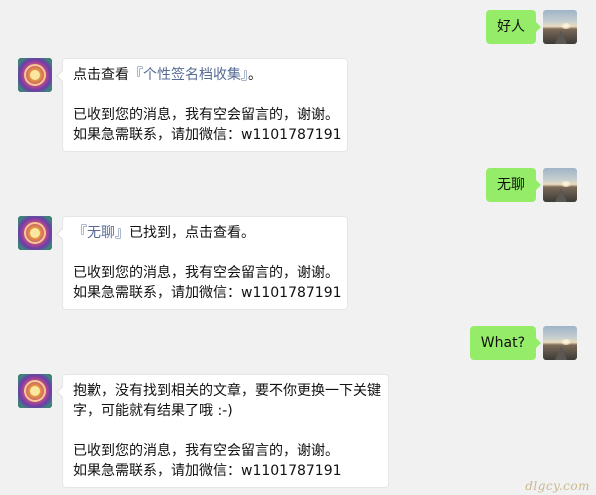 This screenshot has width=596, height=495. What do you see at coordinates (298, 27) in the screenshot?
I see `message-row-user: 好人` at bounding box center [298, 27].